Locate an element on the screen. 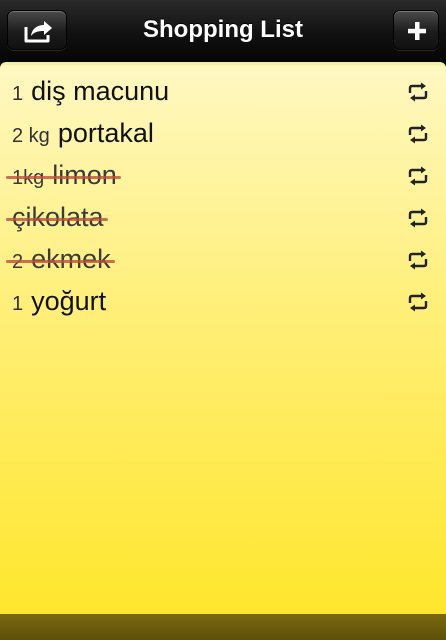 The height and width of the screenshot is (640, 446). share-button is located at coordinates (37, 30).